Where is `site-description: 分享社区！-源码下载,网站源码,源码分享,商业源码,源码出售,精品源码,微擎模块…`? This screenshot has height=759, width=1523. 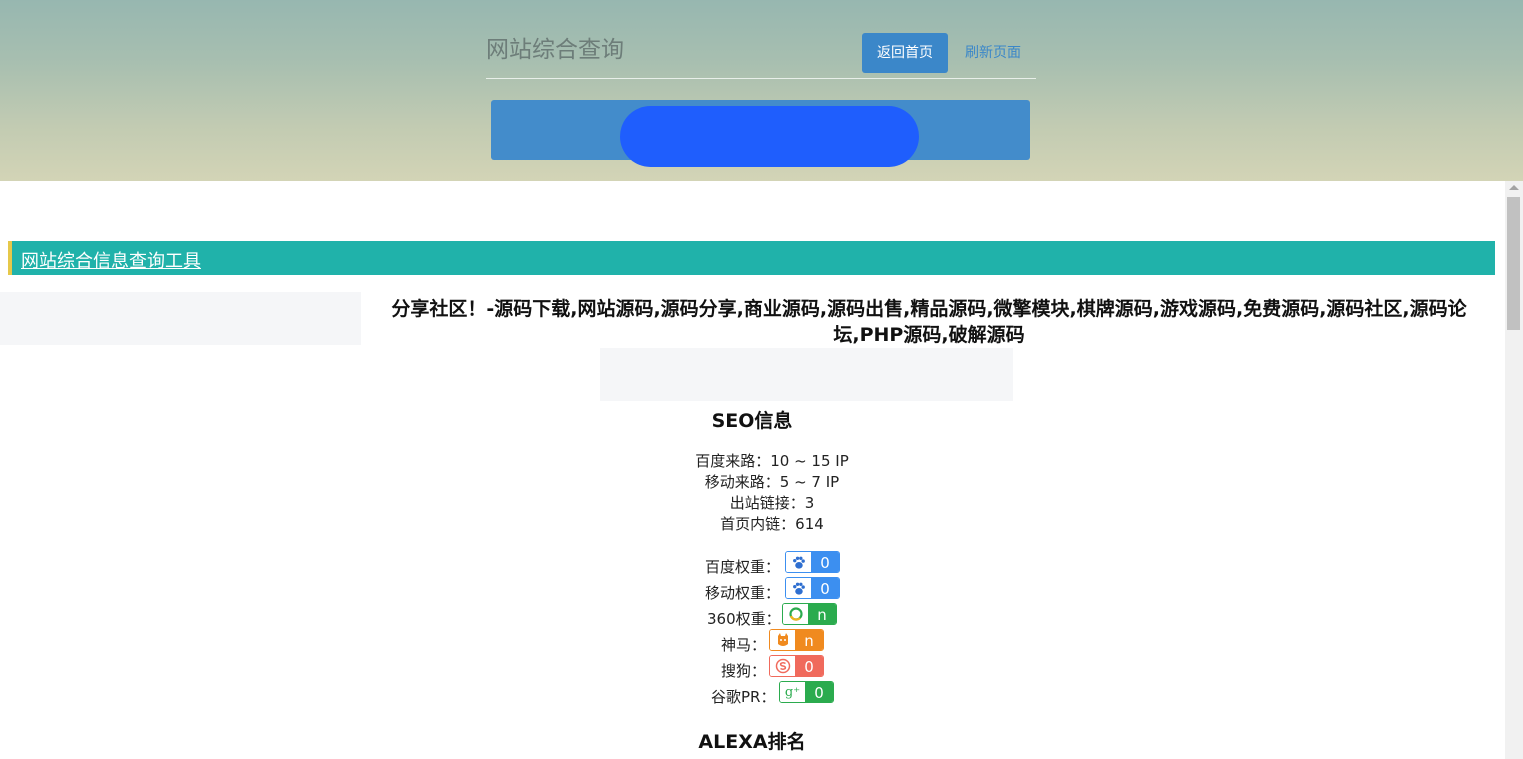 site-description: 分享社区！-源码下载,网站源码,源码分享,商业源码,源码出售,精品源码,微擎模块… is located at coordinates (929, 322).